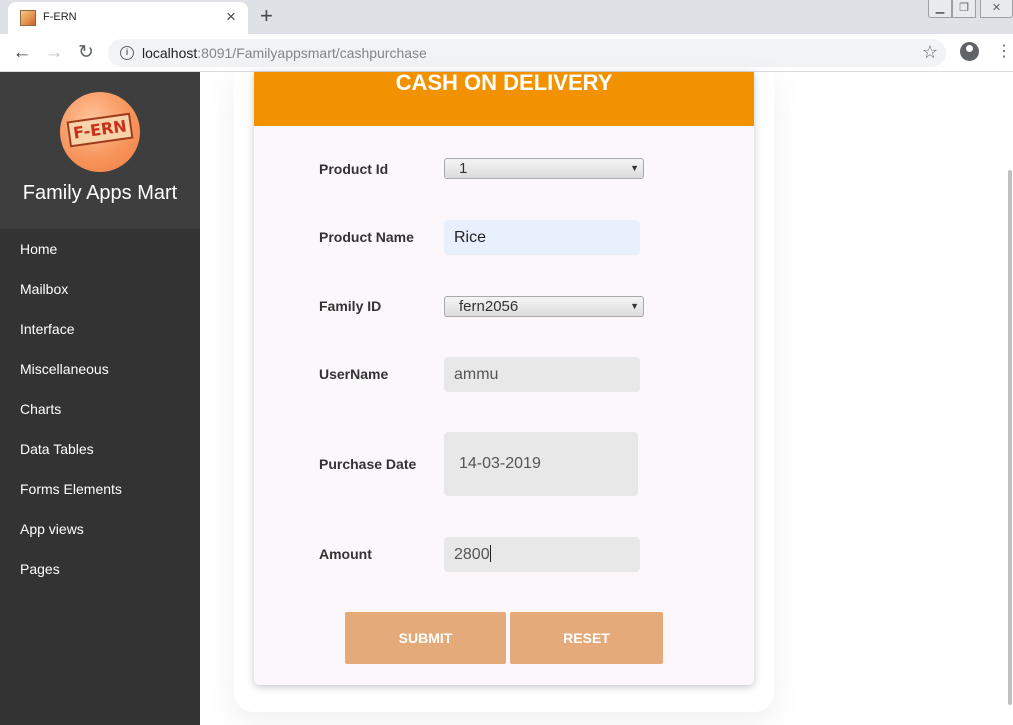 The image size is (1013, 725). What do you see at coordinates (463, 168) in the screenshot?
I see `product-id-value: 1` at bounding box center [463, 168].